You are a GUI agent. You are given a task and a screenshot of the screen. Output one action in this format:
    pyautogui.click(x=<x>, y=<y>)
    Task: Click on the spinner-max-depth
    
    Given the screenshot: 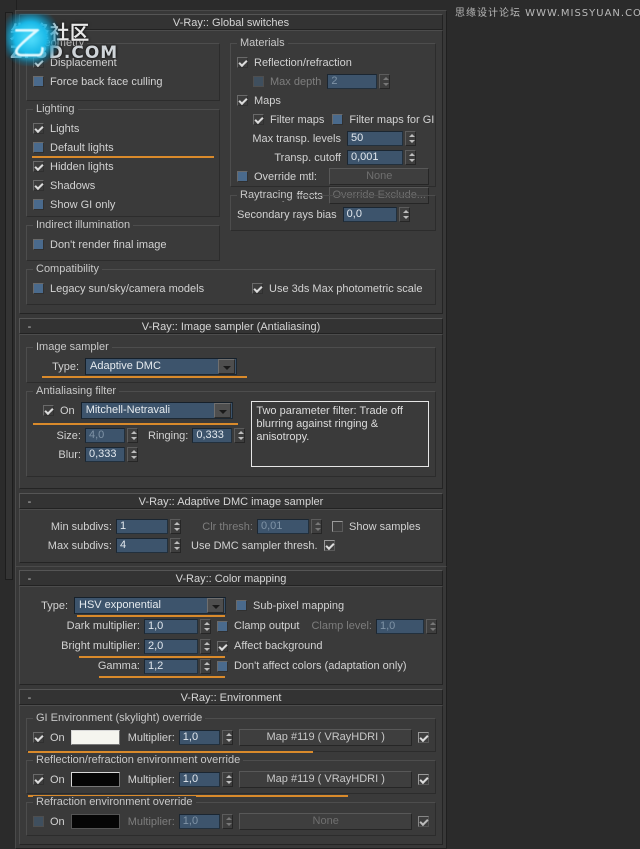 What is the action you would take?
    pyautogui.click(x=385, y=81)
    